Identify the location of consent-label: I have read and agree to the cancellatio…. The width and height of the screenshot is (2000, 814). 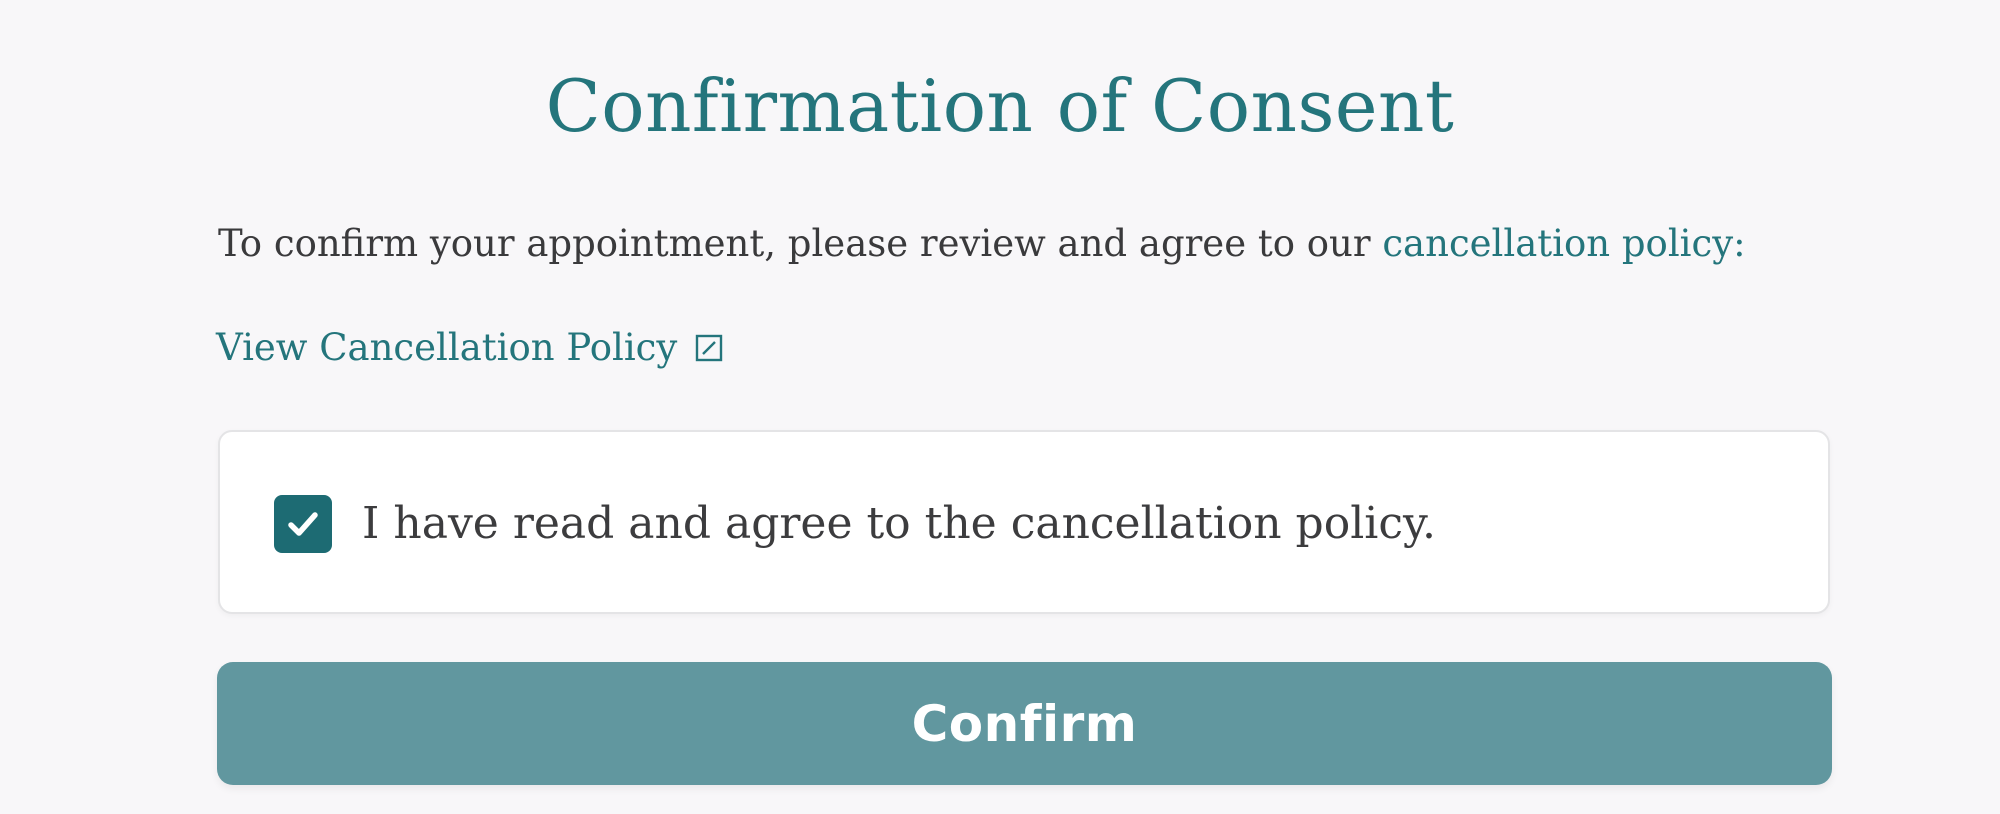
(899, 524).